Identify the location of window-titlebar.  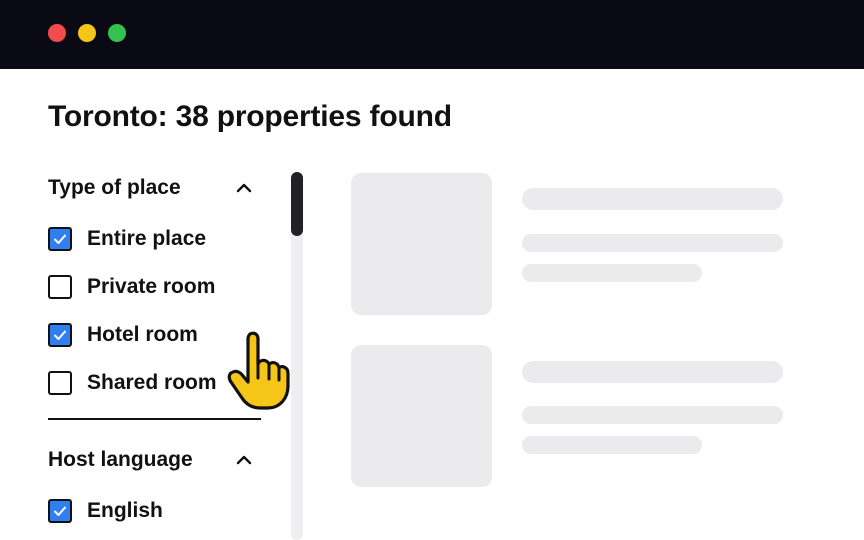
(432, 34).